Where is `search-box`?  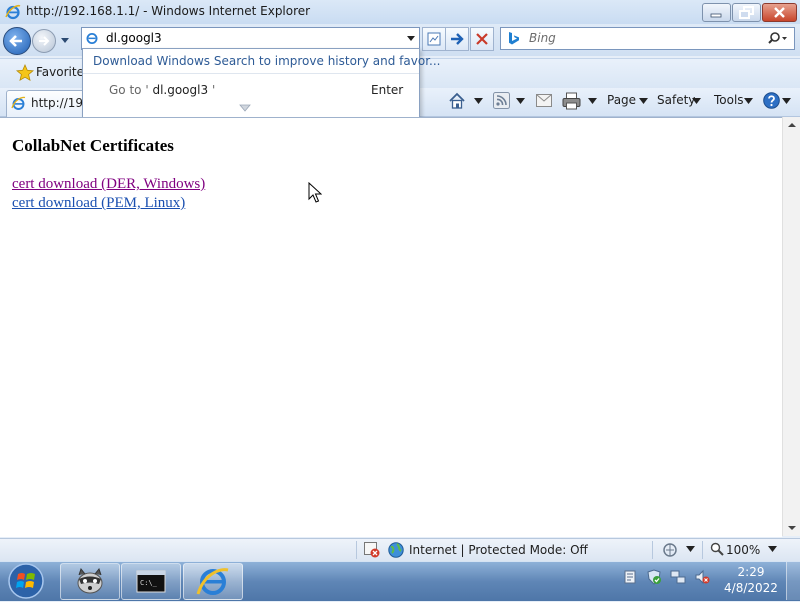
search-box is located at coordinates (647, 38).